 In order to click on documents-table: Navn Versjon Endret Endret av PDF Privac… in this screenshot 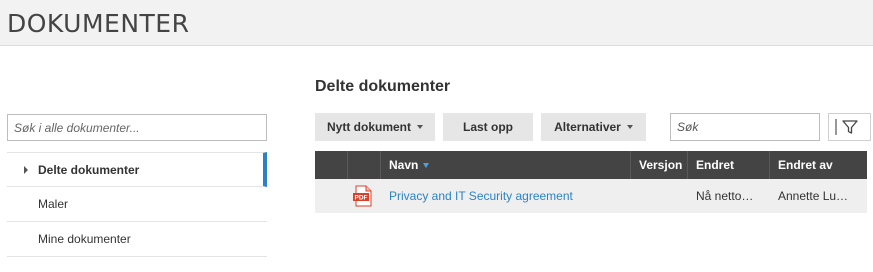, I will do `click(591, 182)`.